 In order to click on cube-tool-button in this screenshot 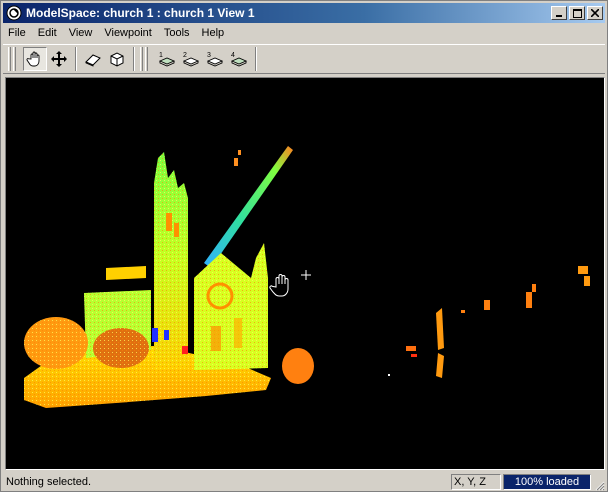, I will do `click(117, 59)`.